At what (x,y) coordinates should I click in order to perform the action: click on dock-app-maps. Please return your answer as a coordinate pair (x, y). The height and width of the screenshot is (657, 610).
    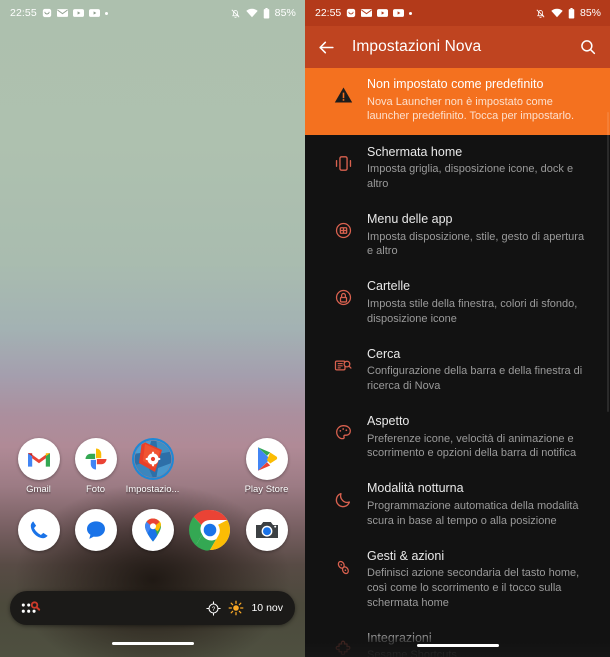
    Looking at the image, I should click on (152, 530).